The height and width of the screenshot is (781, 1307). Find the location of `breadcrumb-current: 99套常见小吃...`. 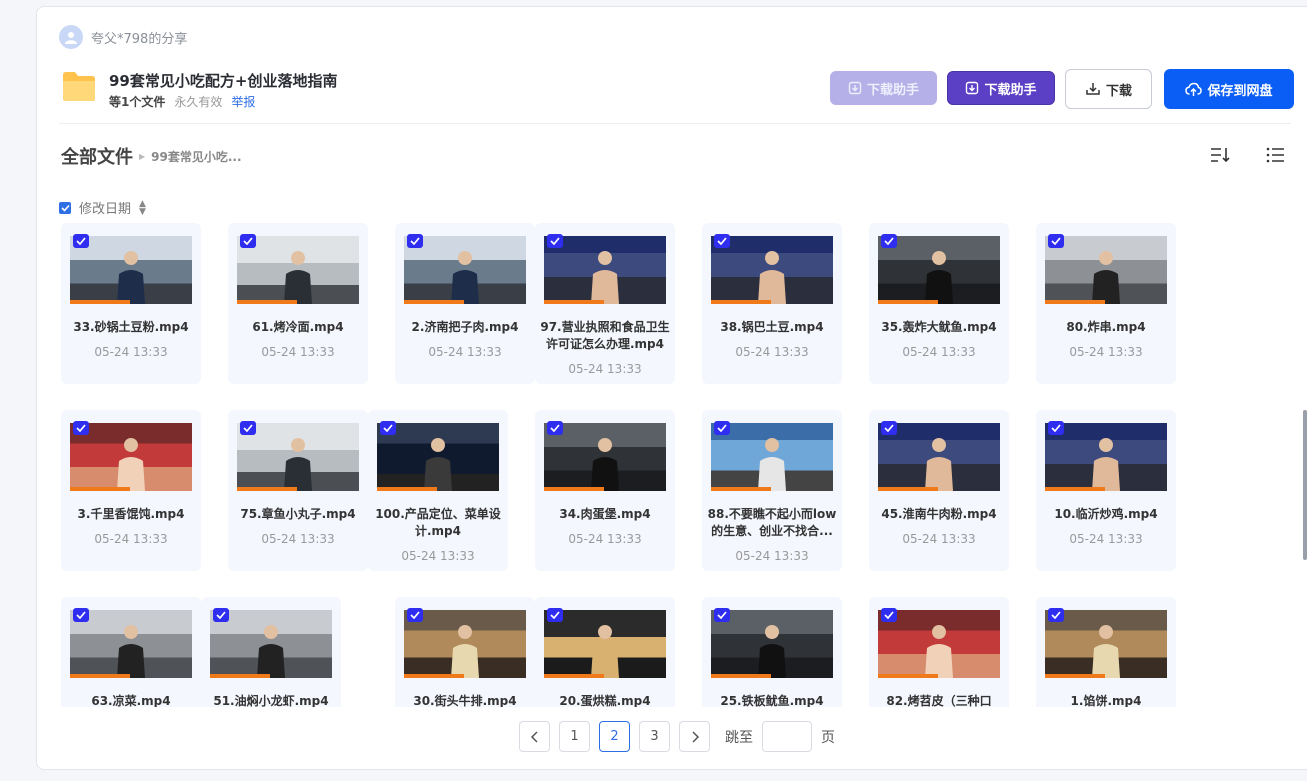

breadcrumb-current: 99套常见小吃... is located at coordinates (196, 156).